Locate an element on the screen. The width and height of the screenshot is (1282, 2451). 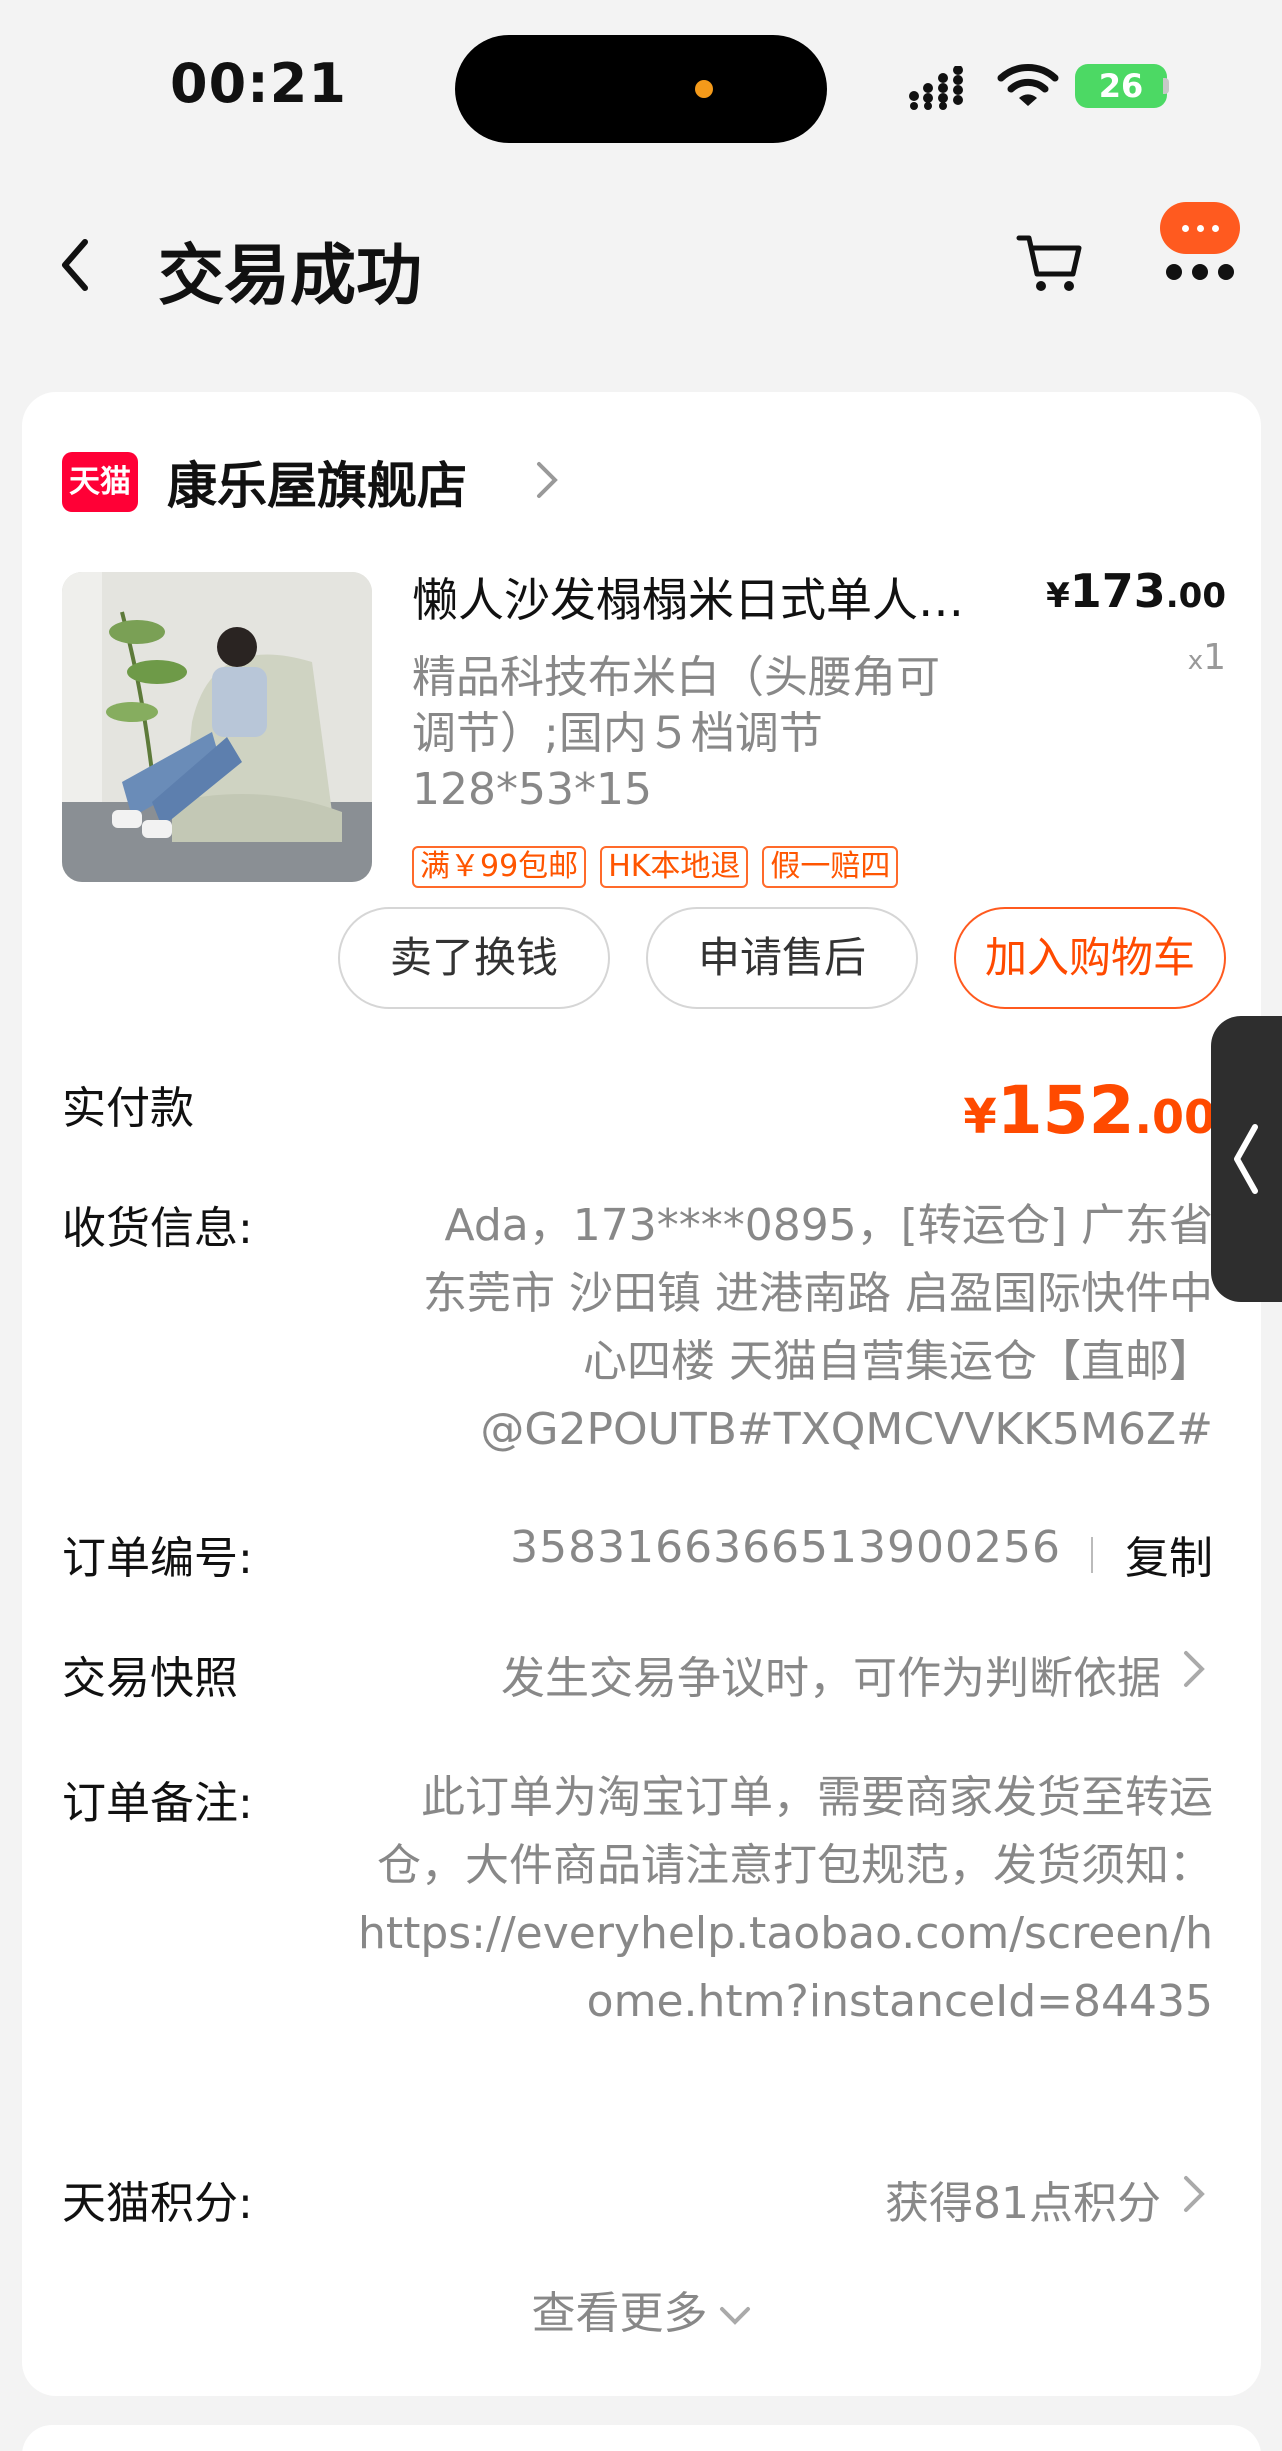
add-to-cart-button: 加入购物车 is located at coordinates (1090, 958).